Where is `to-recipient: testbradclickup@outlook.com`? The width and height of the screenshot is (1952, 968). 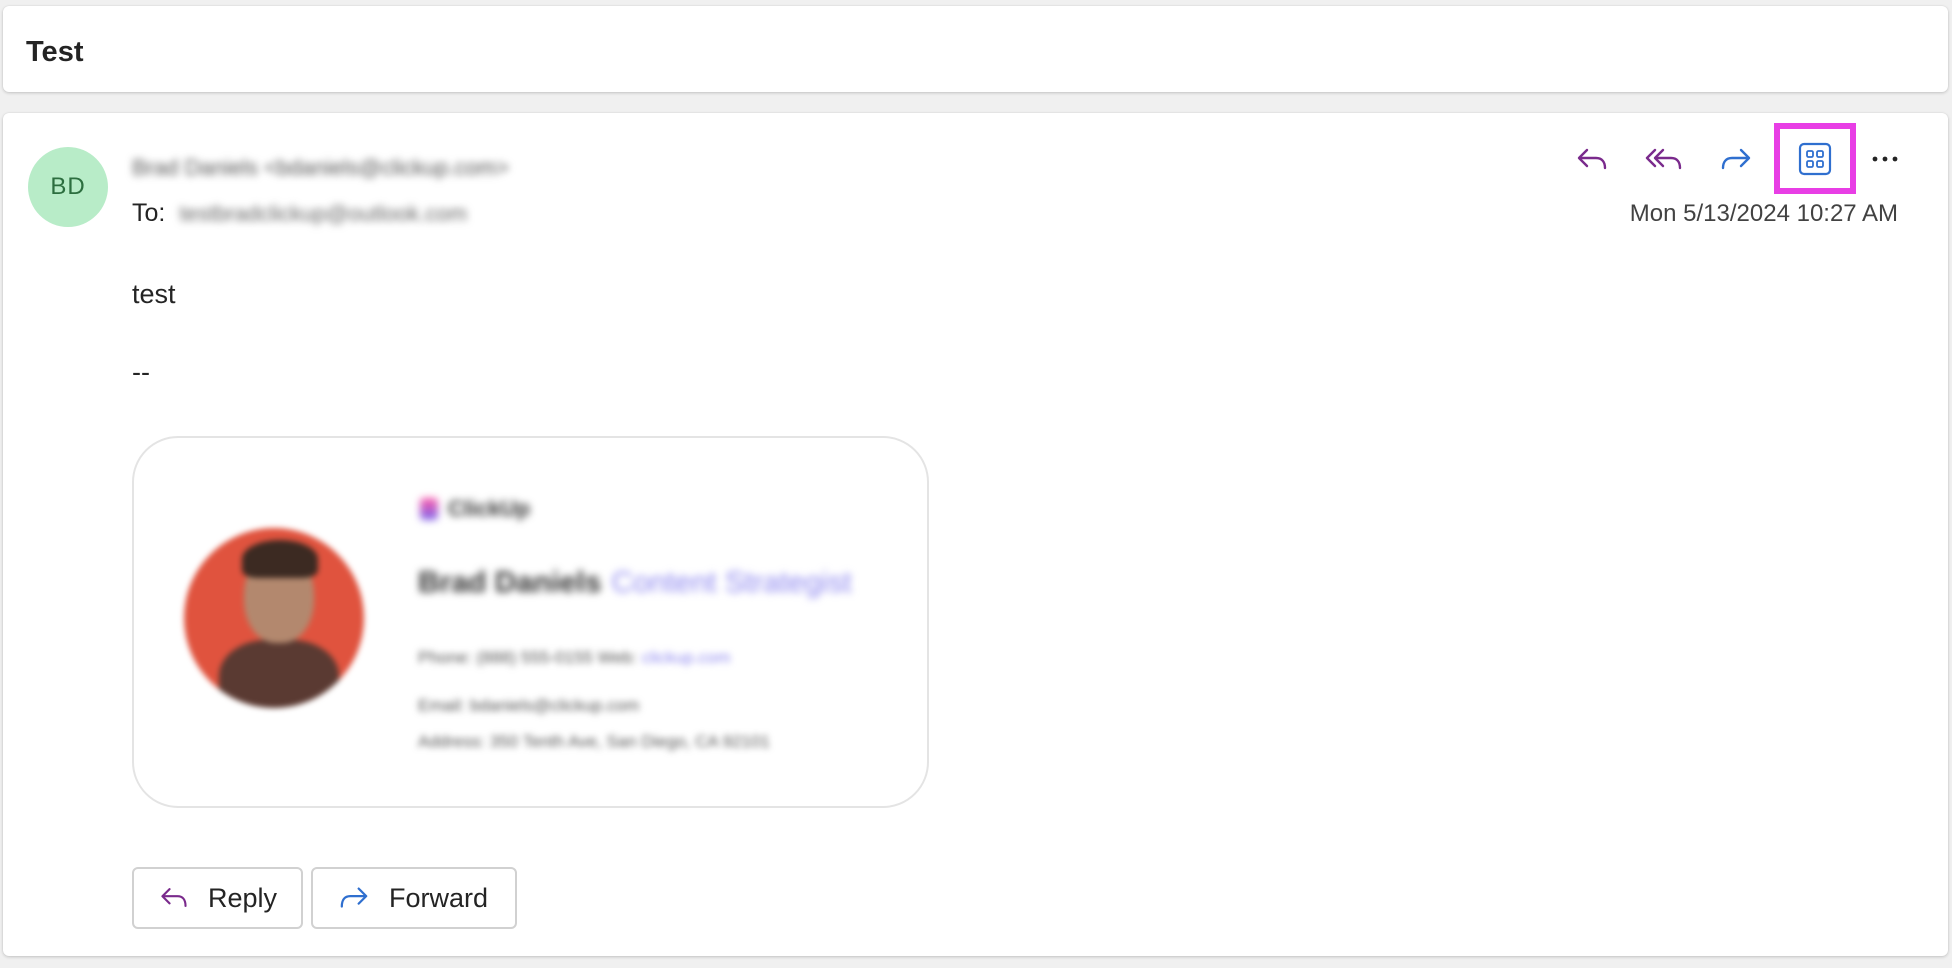 to-recipient: testbradclickup@outlook.com is located at coordinates (323, 214).